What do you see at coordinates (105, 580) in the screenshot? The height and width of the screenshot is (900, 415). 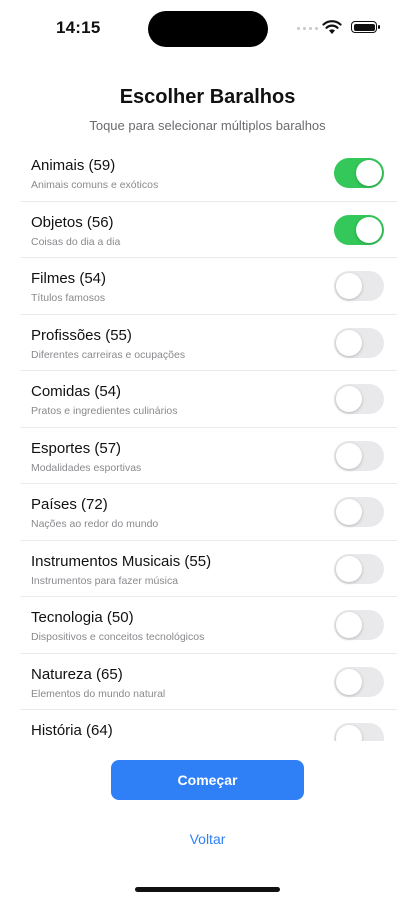 I see `deck-description: Instrumentos para fazer música` at bounding box center [105, 580].